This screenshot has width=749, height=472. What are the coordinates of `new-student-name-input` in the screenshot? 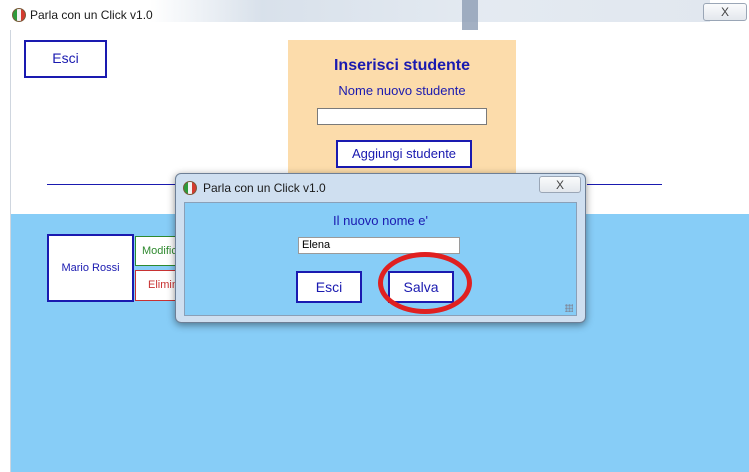 It's located at (402, 116).